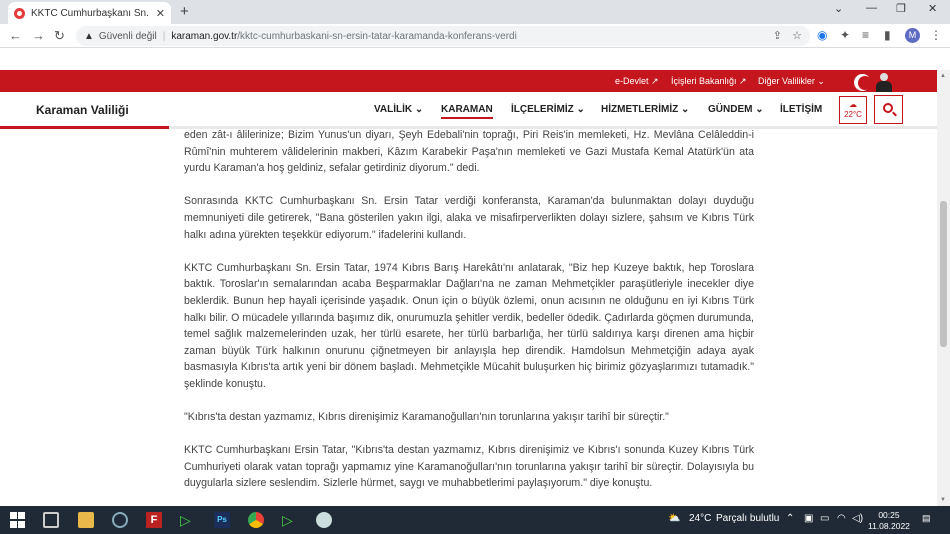 The width and height of the screenshot is (950, 534). I want to click on tab-search-icon: ⌄, so click(838, 8).